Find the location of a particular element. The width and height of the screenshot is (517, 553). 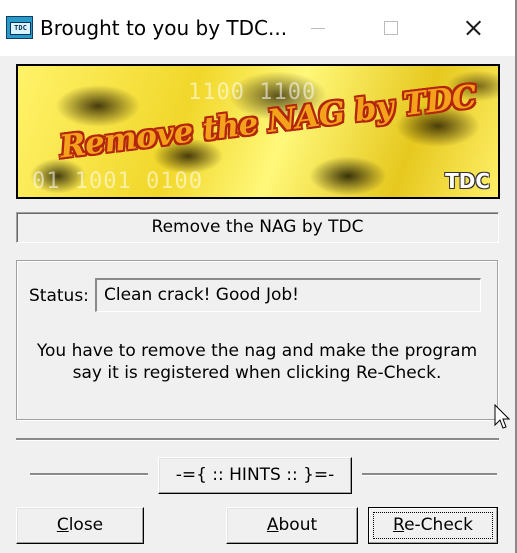

close-button: Close is located at coordinates (80, 525).